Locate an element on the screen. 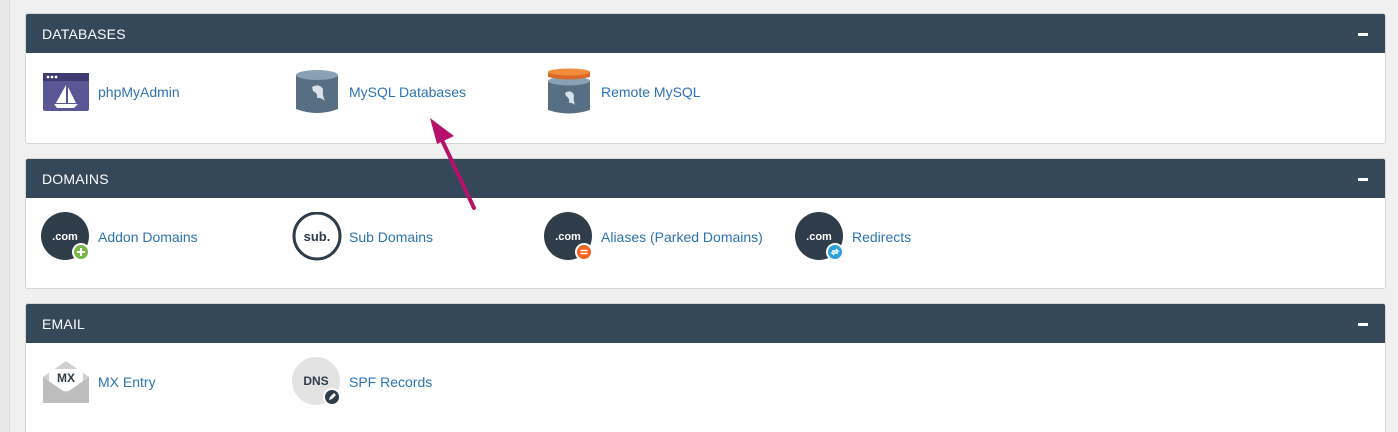  redirect-domain-icon: .com is located at coordinates (820, 237).